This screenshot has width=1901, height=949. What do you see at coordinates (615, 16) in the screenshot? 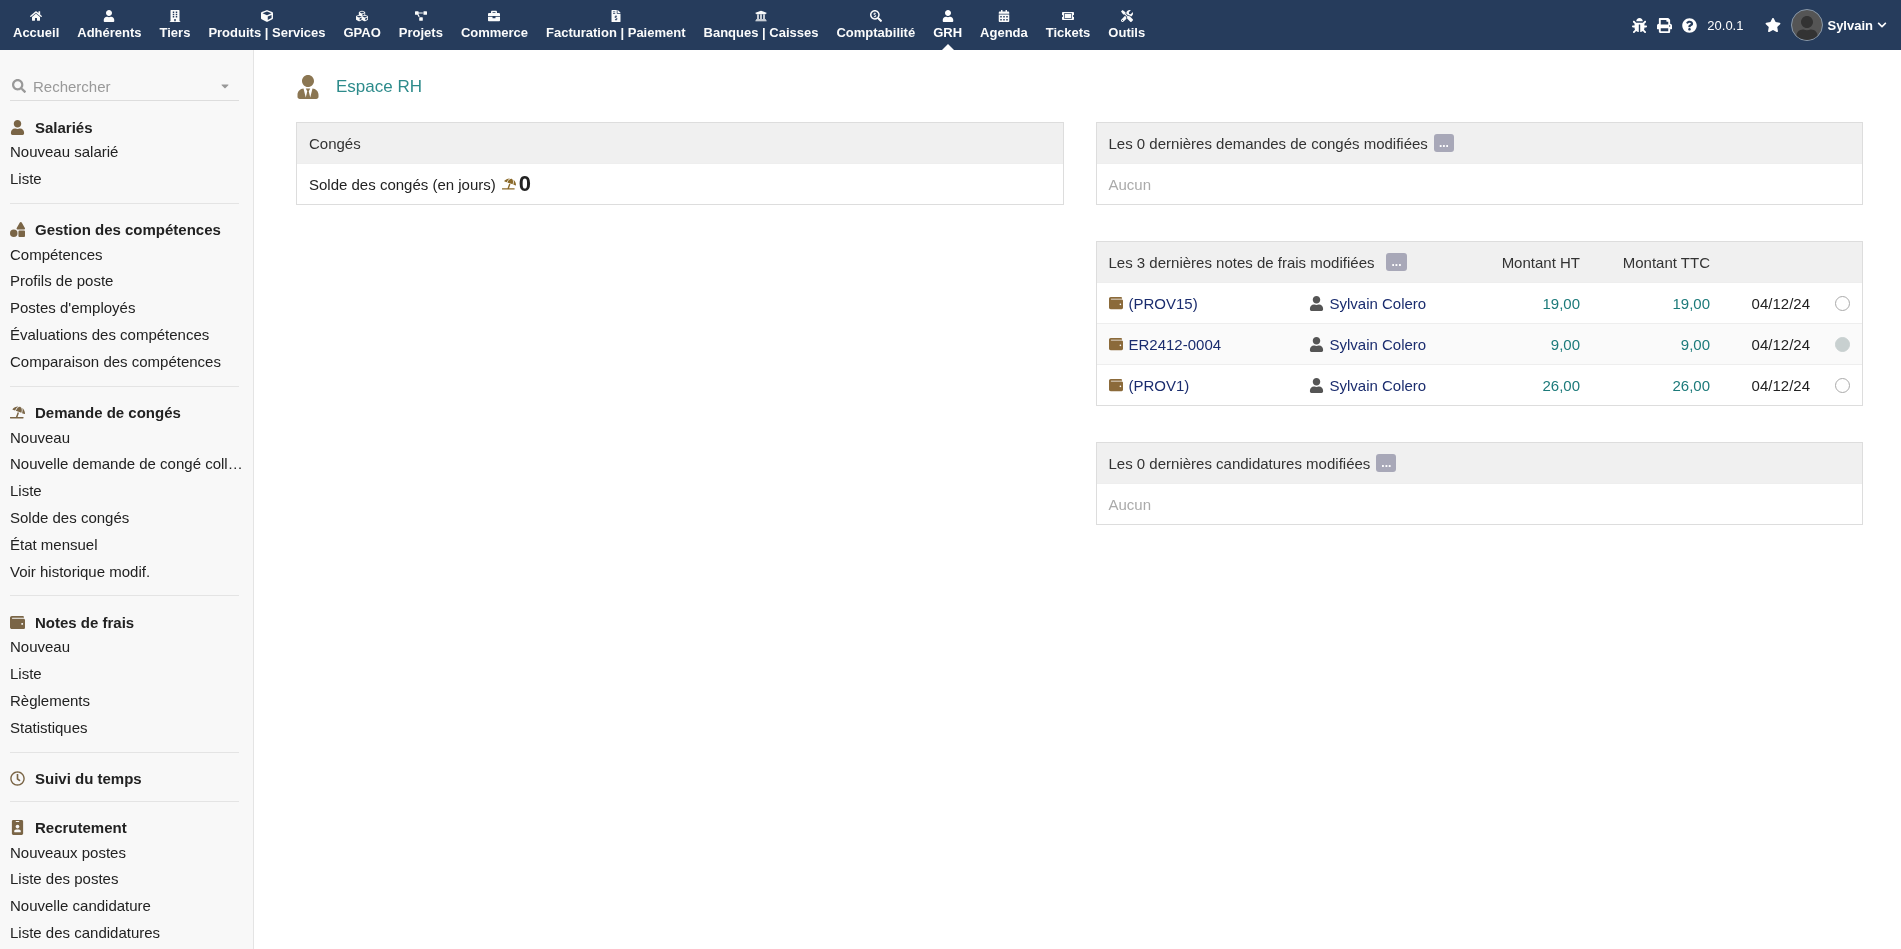
I see `document-icon` at bounding box center [615, 16].